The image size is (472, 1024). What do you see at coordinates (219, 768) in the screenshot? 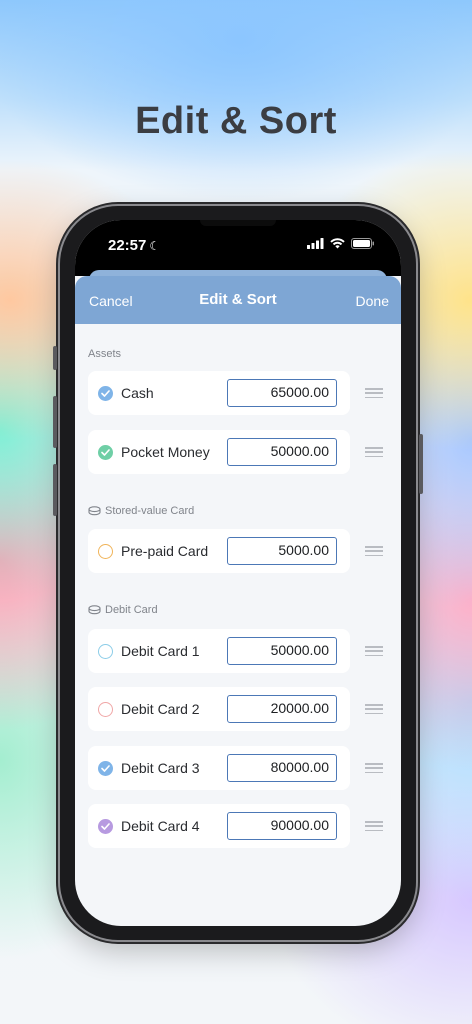
I see `account-row: Debit Card 3 80000.00` at bounding box center [219, 768].